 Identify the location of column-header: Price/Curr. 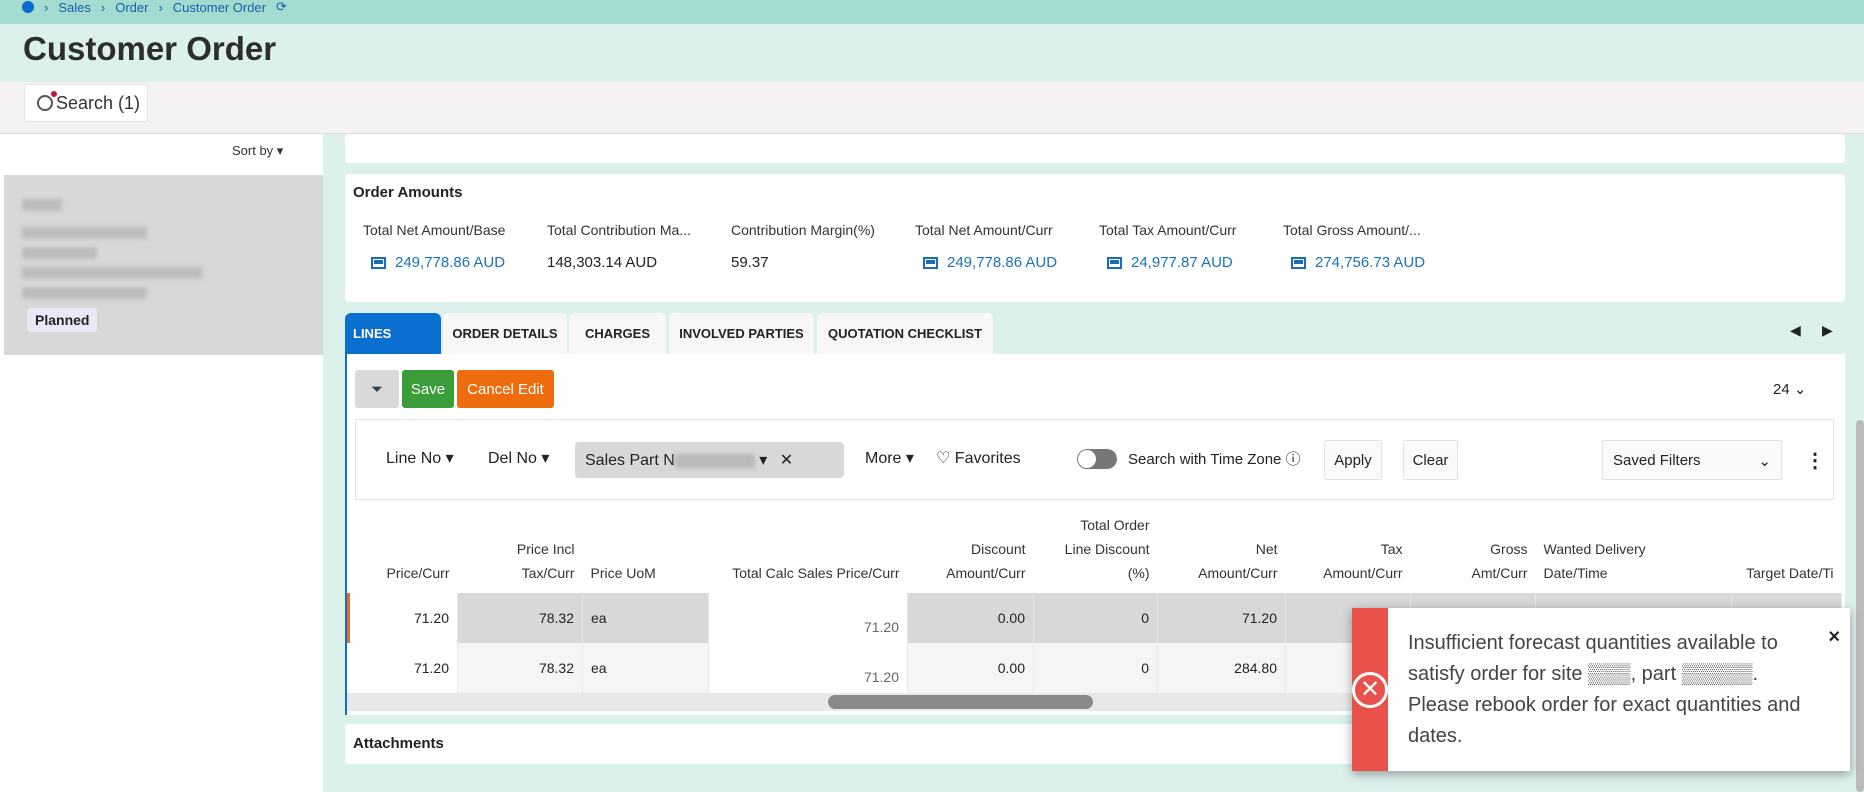
(403, 552).